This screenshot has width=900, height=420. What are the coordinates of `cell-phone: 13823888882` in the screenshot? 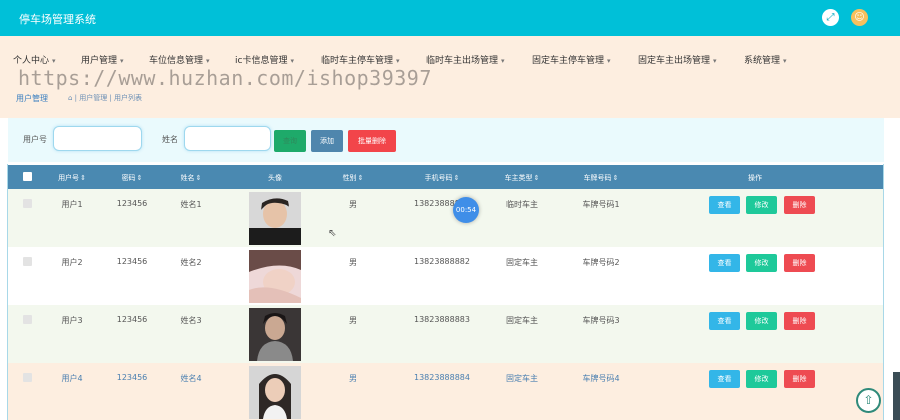 It's located at (442, 261).